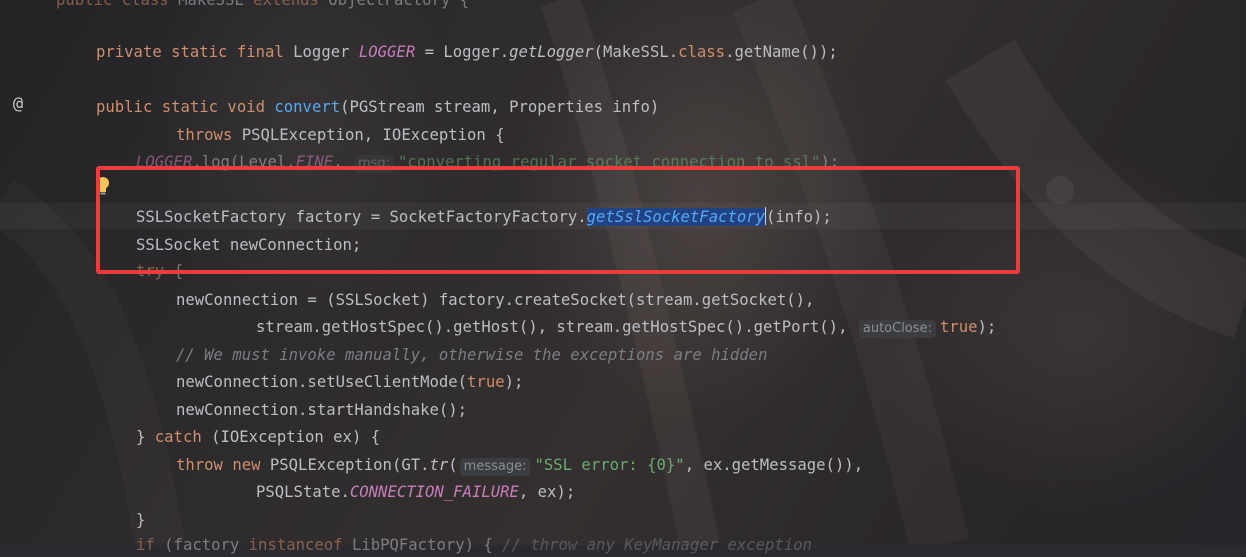 The width and height of the screenshot is (1246, 557). I want to click on code-token: "SSL error: {0}", so click(609, 465).